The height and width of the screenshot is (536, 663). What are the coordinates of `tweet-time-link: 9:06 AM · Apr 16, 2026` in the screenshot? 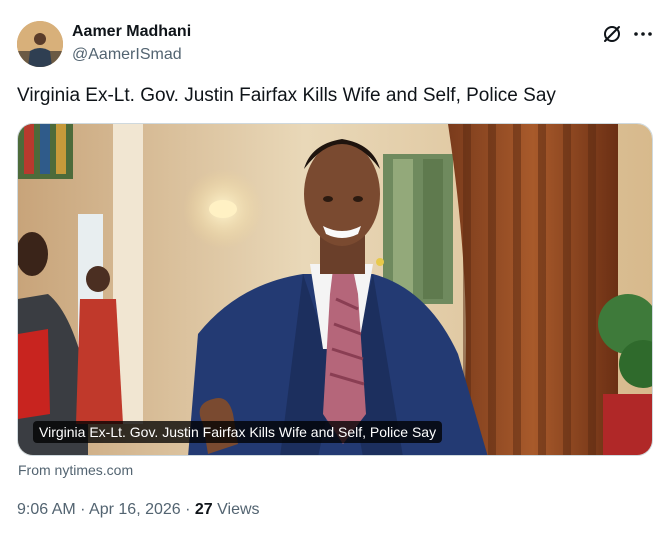 It's located at (99, 509).